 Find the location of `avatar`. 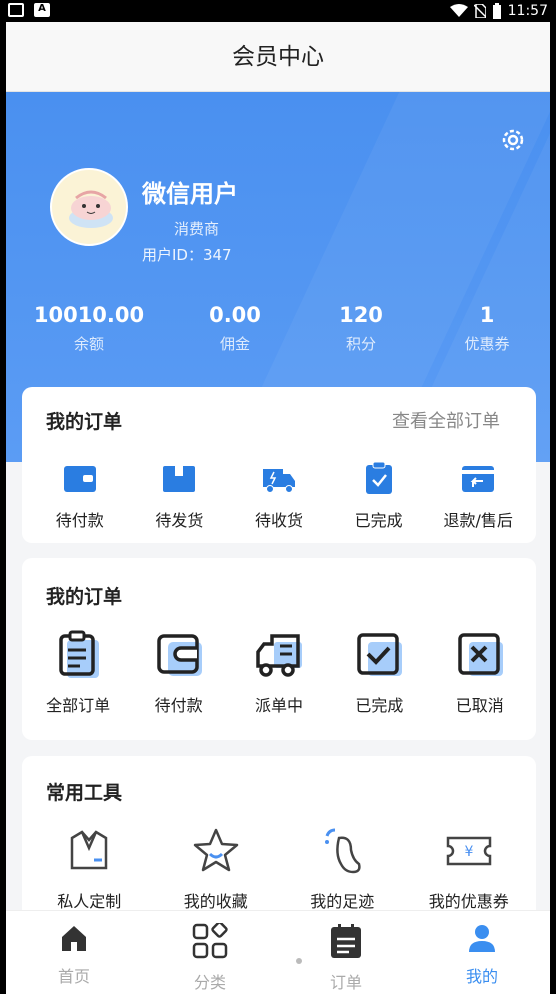

avatar is located at coordinates (89, 207).